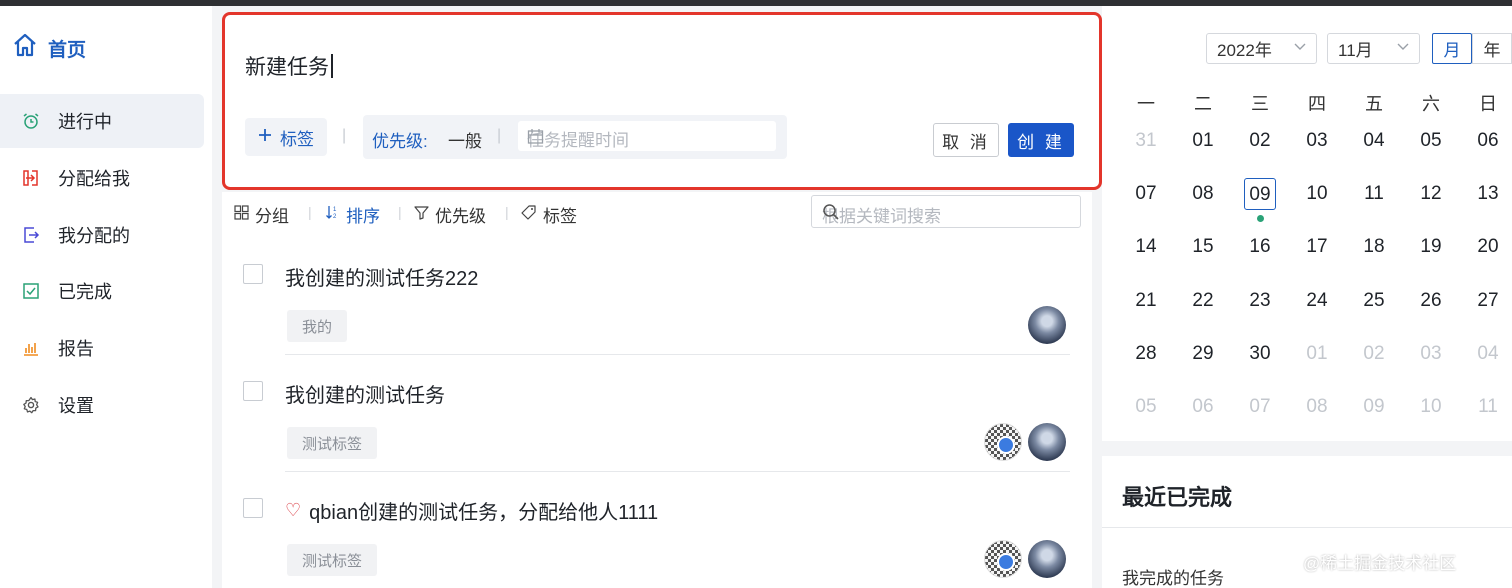 This screenshot has width=1512, height=588. I want to click on year-select: 2022年, so click(1261, 48).